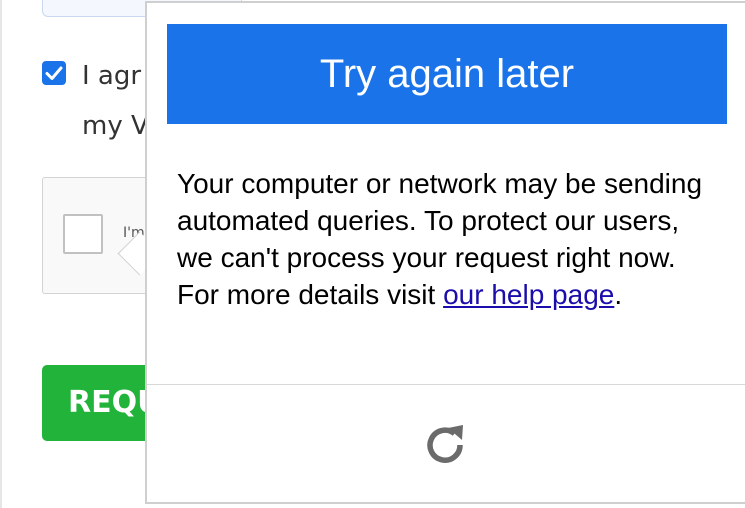 Image resolution: width=745 pixels, height=508 pixels. I want to click on popup-title: Try again later, so click(447, 74).